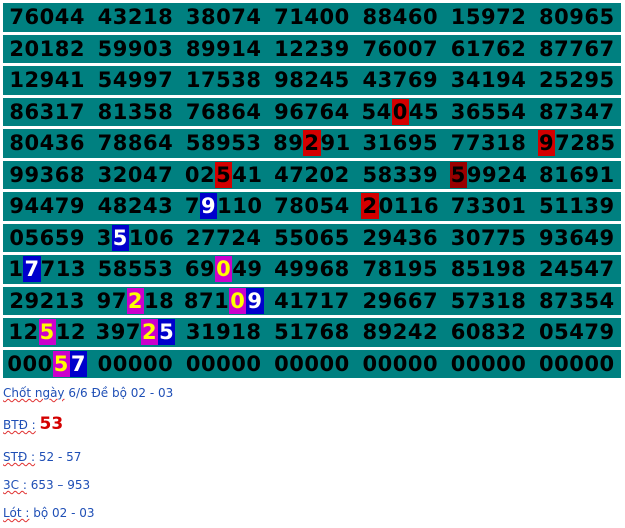 The image size is (625, 528). I want to click on number-cell: 80436, so click(47, 143).